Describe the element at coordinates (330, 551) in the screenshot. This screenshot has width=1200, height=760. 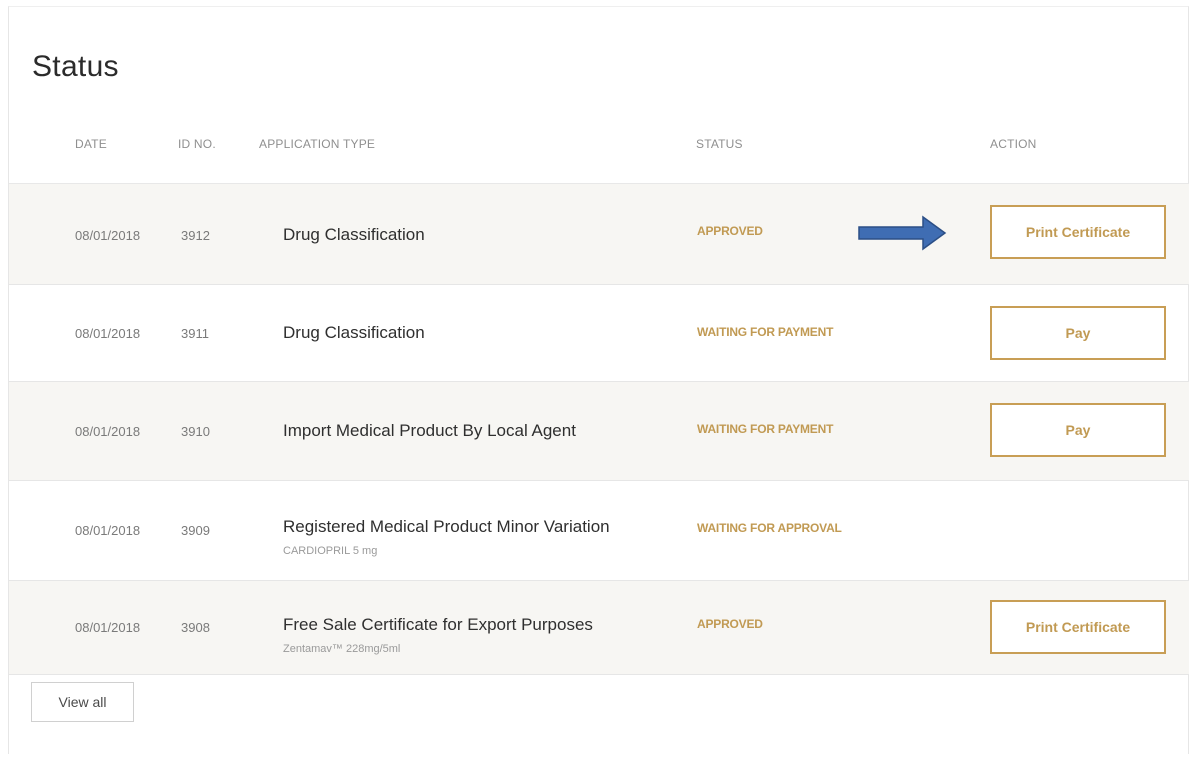
I see `row-product-subtitle: CARDIOPRIL 5 mg` at that location.